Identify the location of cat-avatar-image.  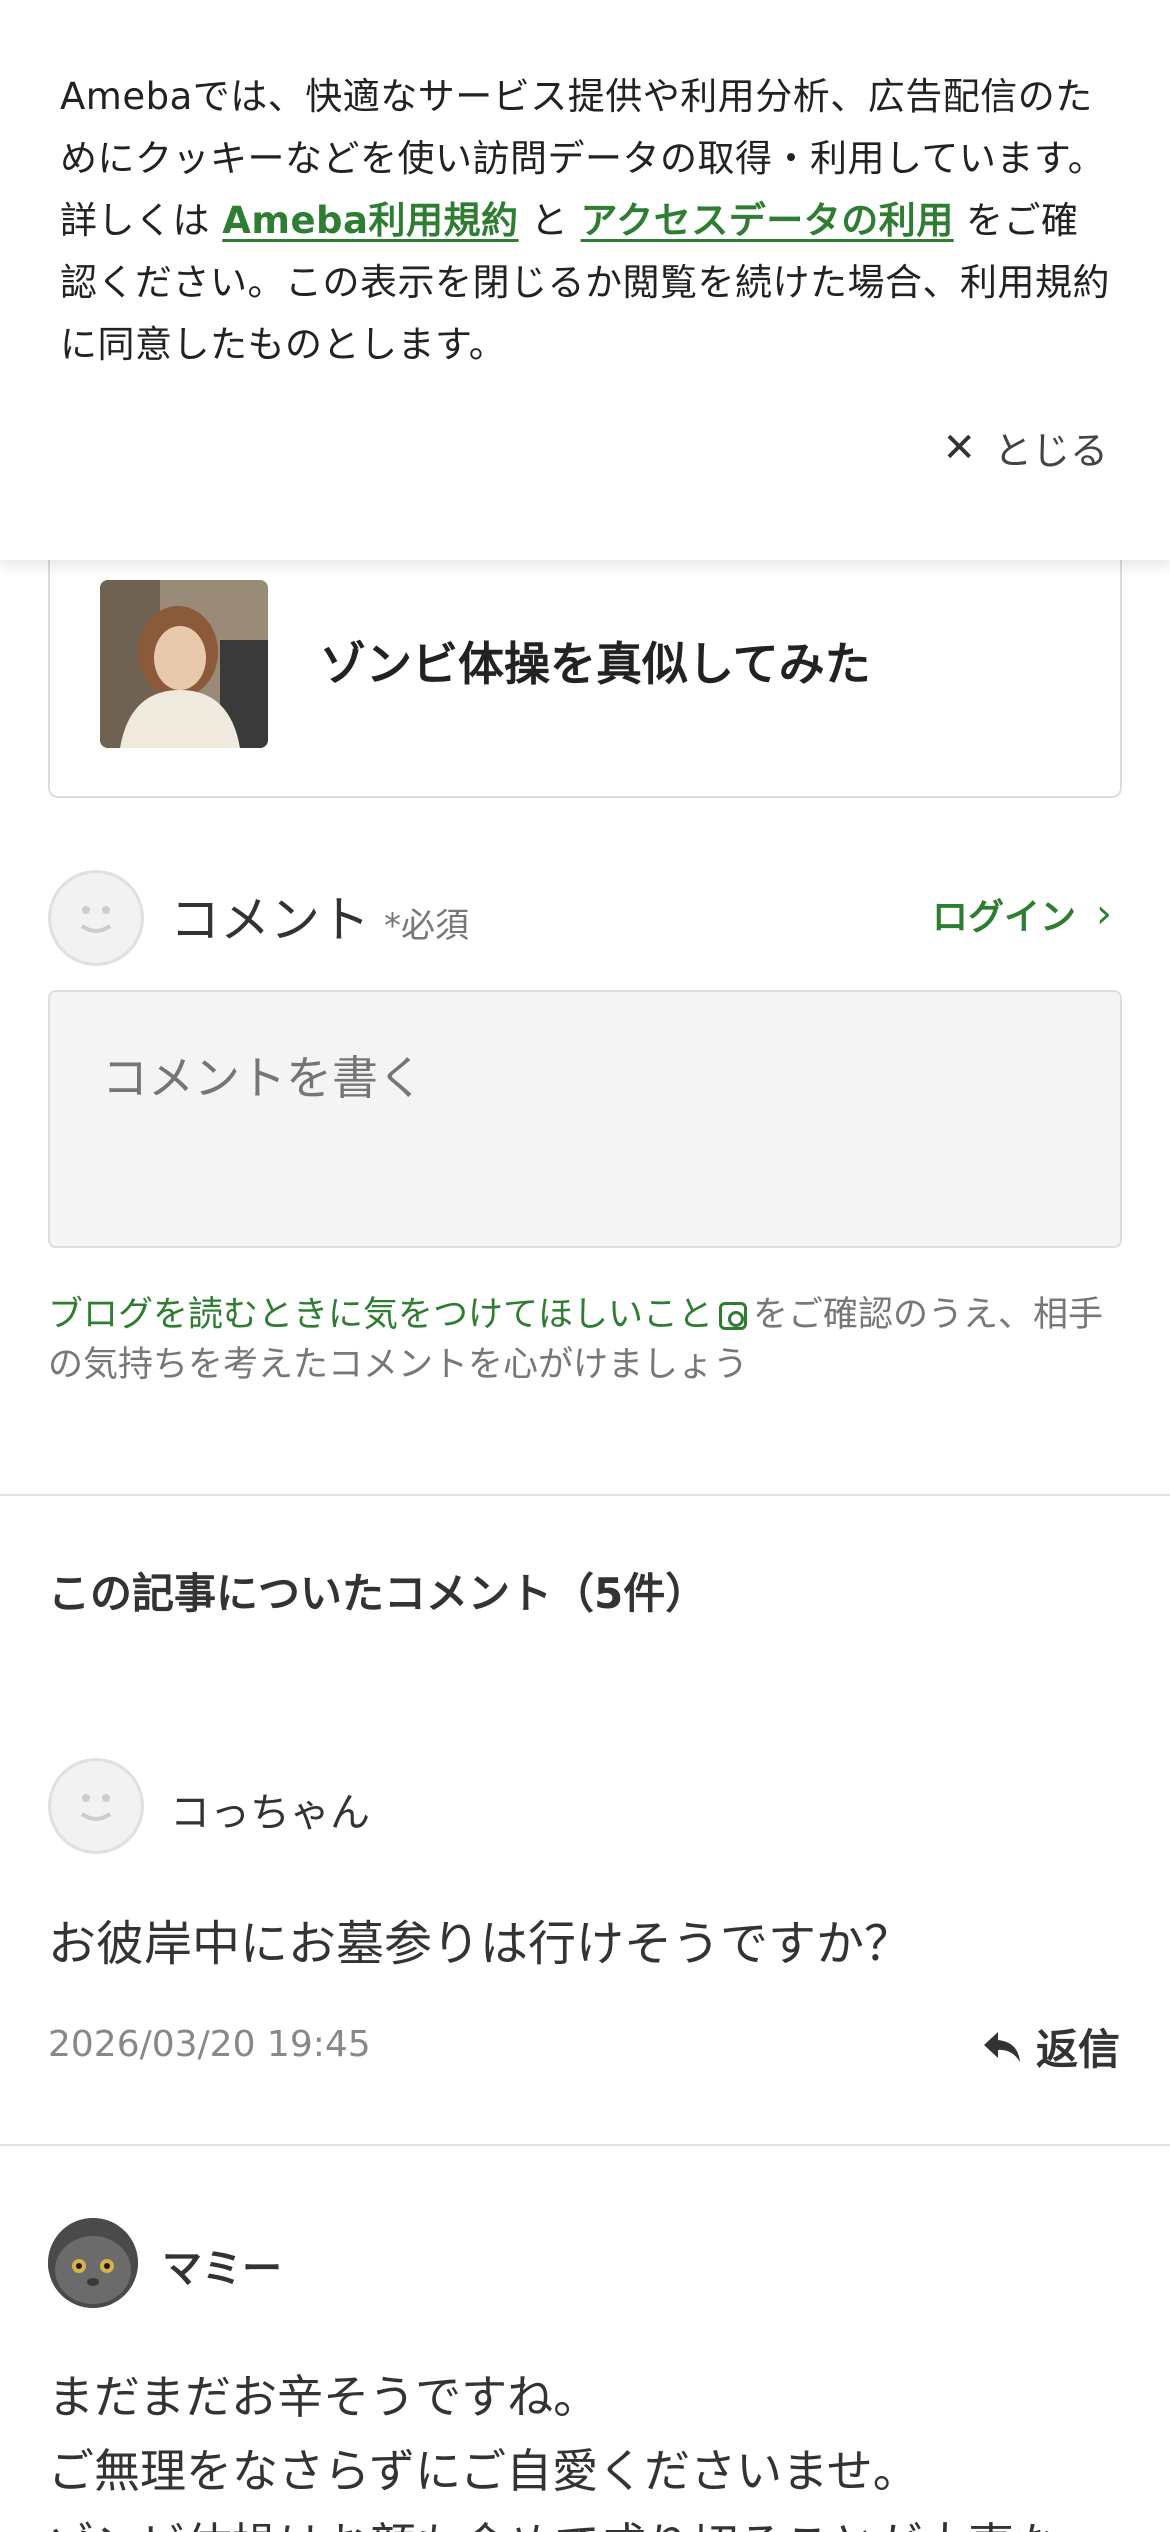
(93, 2263).